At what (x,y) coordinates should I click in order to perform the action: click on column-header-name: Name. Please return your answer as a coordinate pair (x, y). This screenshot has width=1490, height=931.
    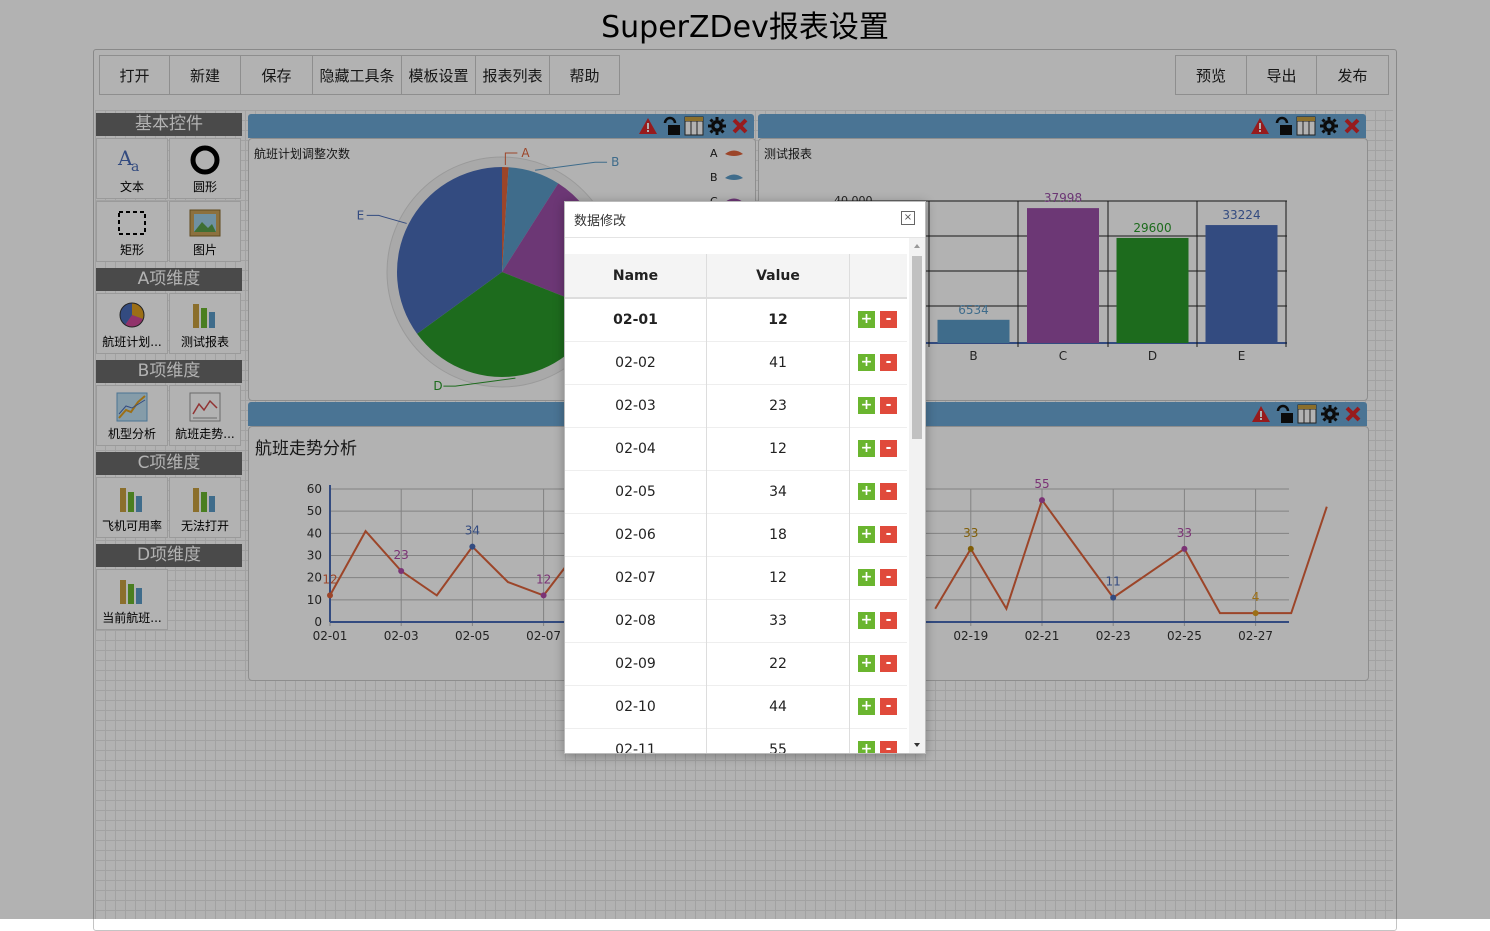
    Looking at the image, I should click on (636, 275).